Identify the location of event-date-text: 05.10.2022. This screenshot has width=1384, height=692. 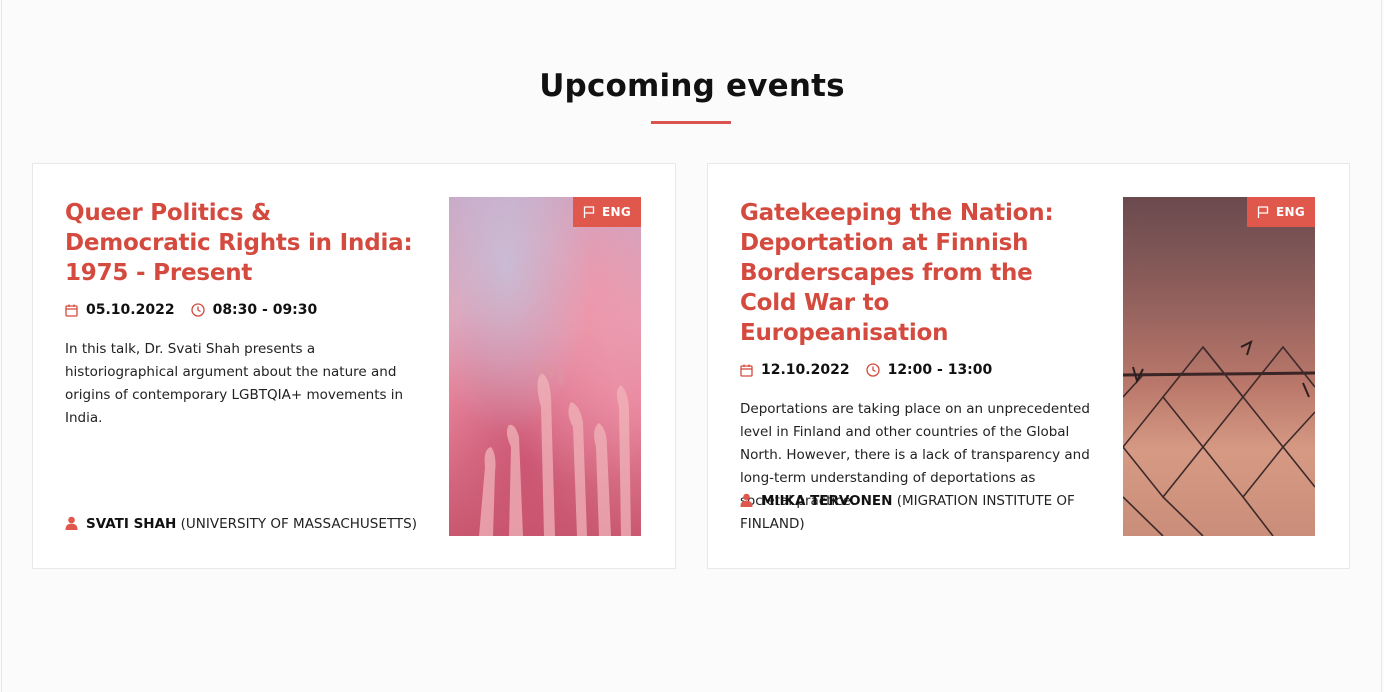
(130, 310).